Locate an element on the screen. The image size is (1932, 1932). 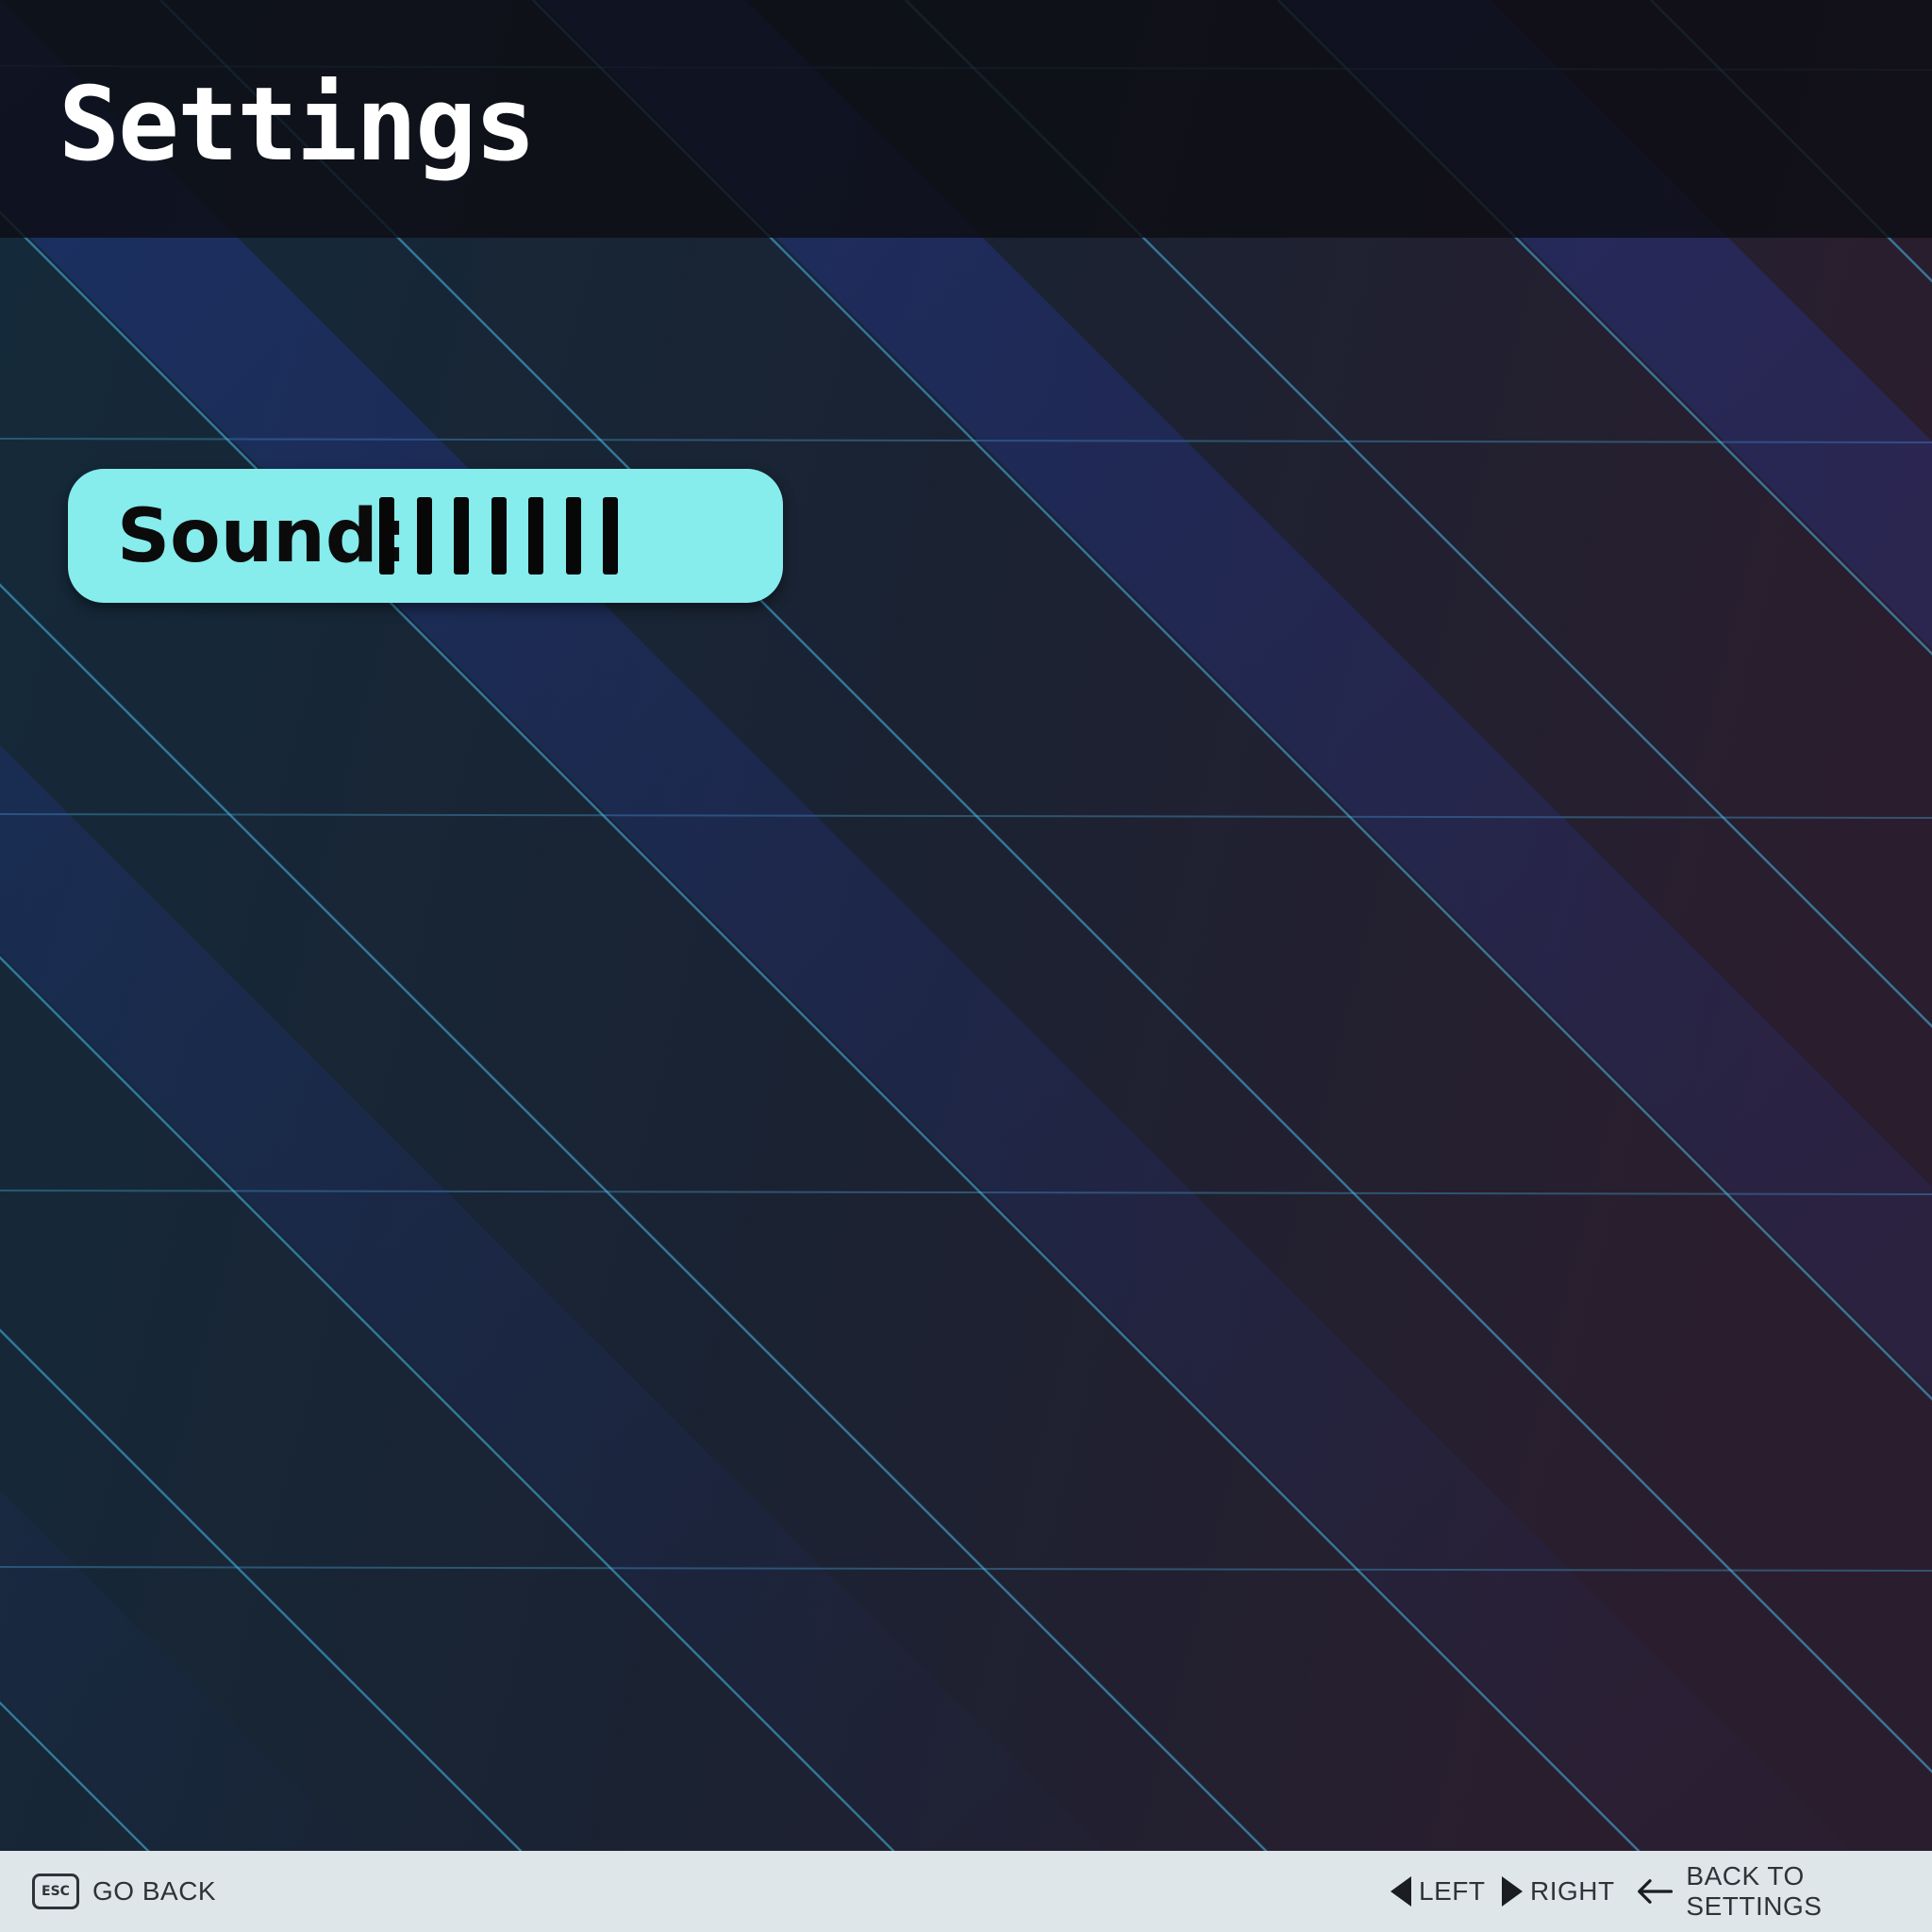
page-title: Settings is located at coordinates (297, 125).